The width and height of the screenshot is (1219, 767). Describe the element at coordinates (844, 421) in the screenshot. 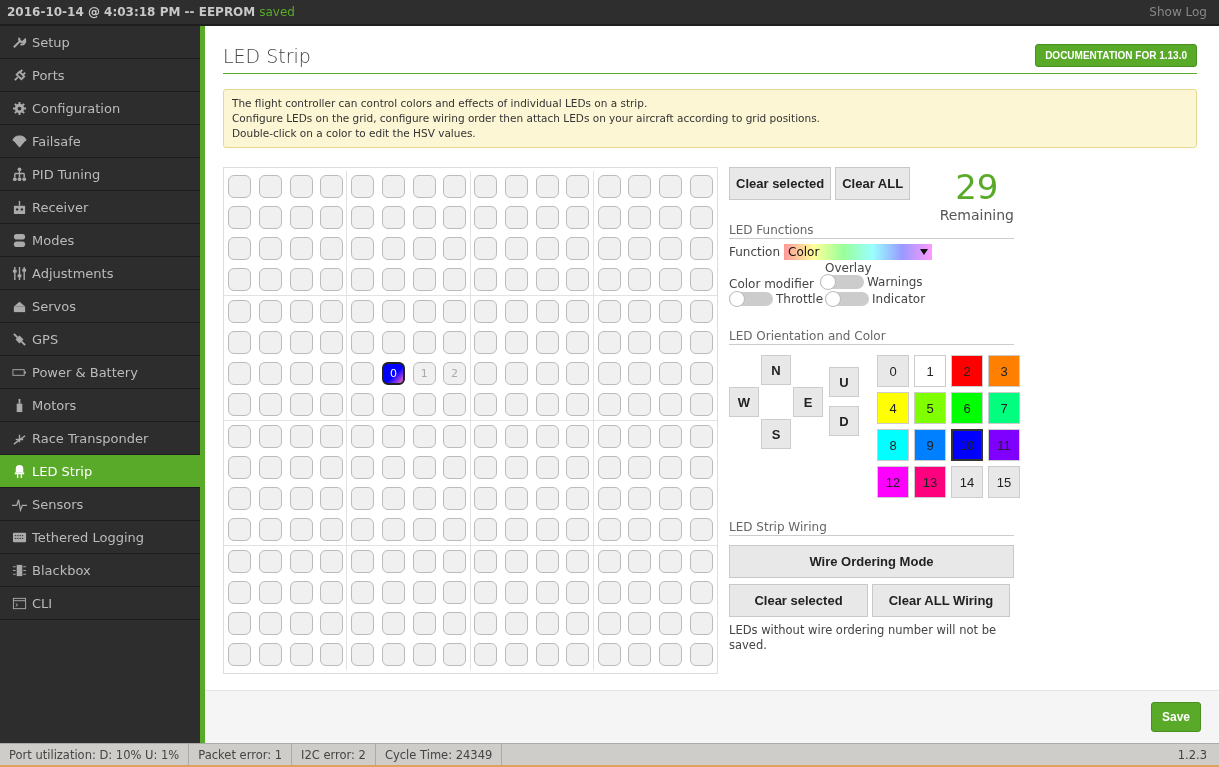

I see `direction-button: D` at that location.